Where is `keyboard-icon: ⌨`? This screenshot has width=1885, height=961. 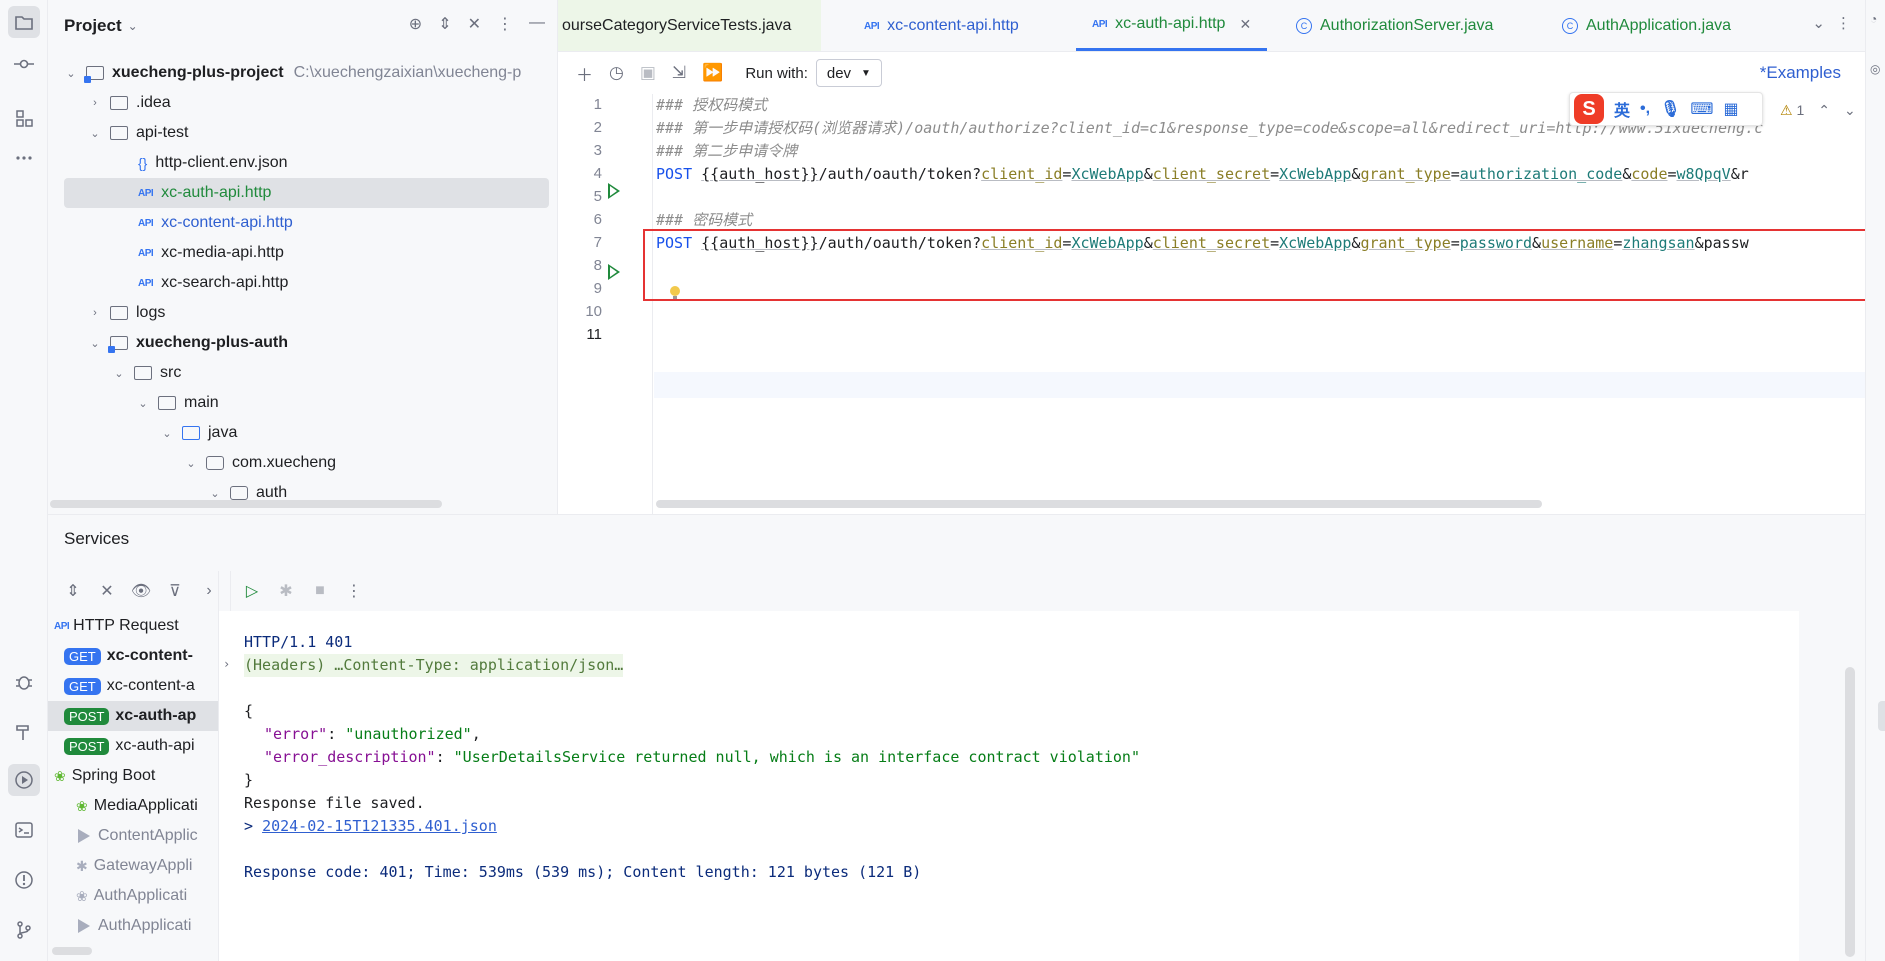 keyboard-icon: ⌨ is located at coordinates (1701, 109).